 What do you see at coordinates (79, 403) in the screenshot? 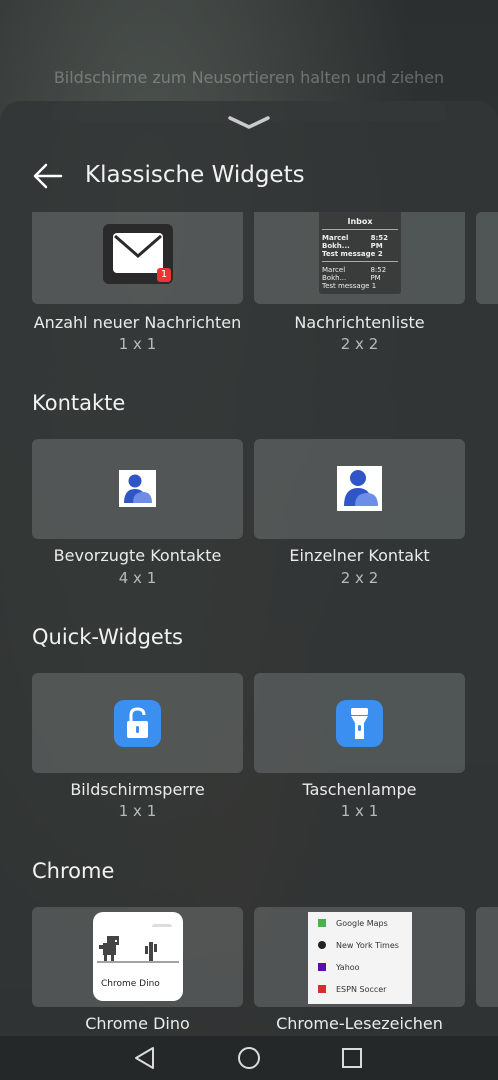
I see `section-title-contacts: Kontakte` at bounding box center [79, 403].